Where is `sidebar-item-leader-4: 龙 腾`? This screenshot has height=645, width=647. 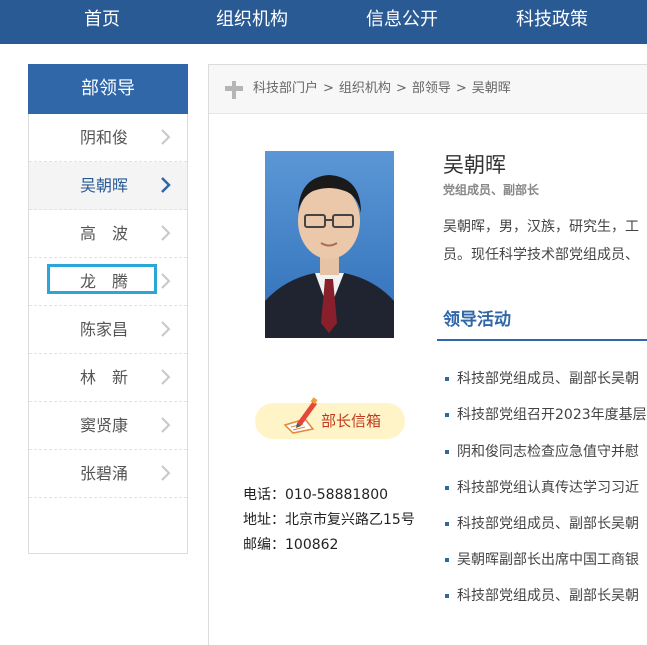 sidebar-item-leader-4: 龙 腾 is located at coordinates (108, 282).